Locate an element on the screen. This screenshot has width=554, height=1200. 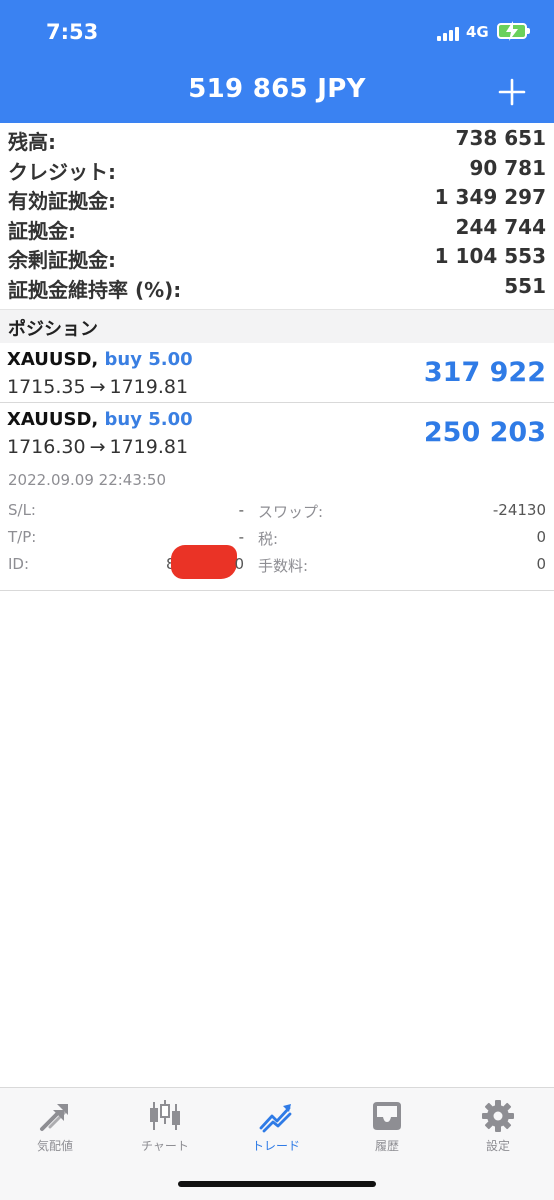
battery-icon is located at coordinates (513, 31).